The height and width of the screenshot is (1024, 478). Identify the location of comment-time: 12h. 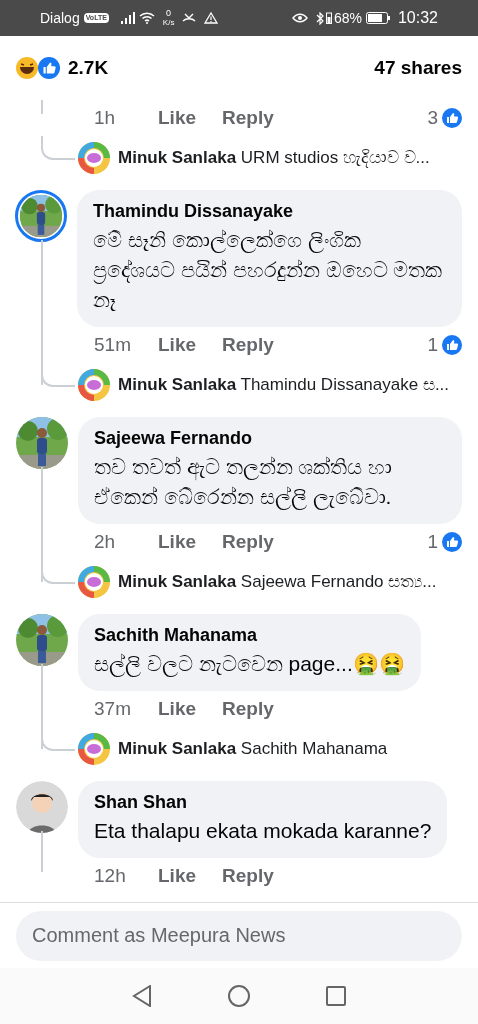
(110, 875).